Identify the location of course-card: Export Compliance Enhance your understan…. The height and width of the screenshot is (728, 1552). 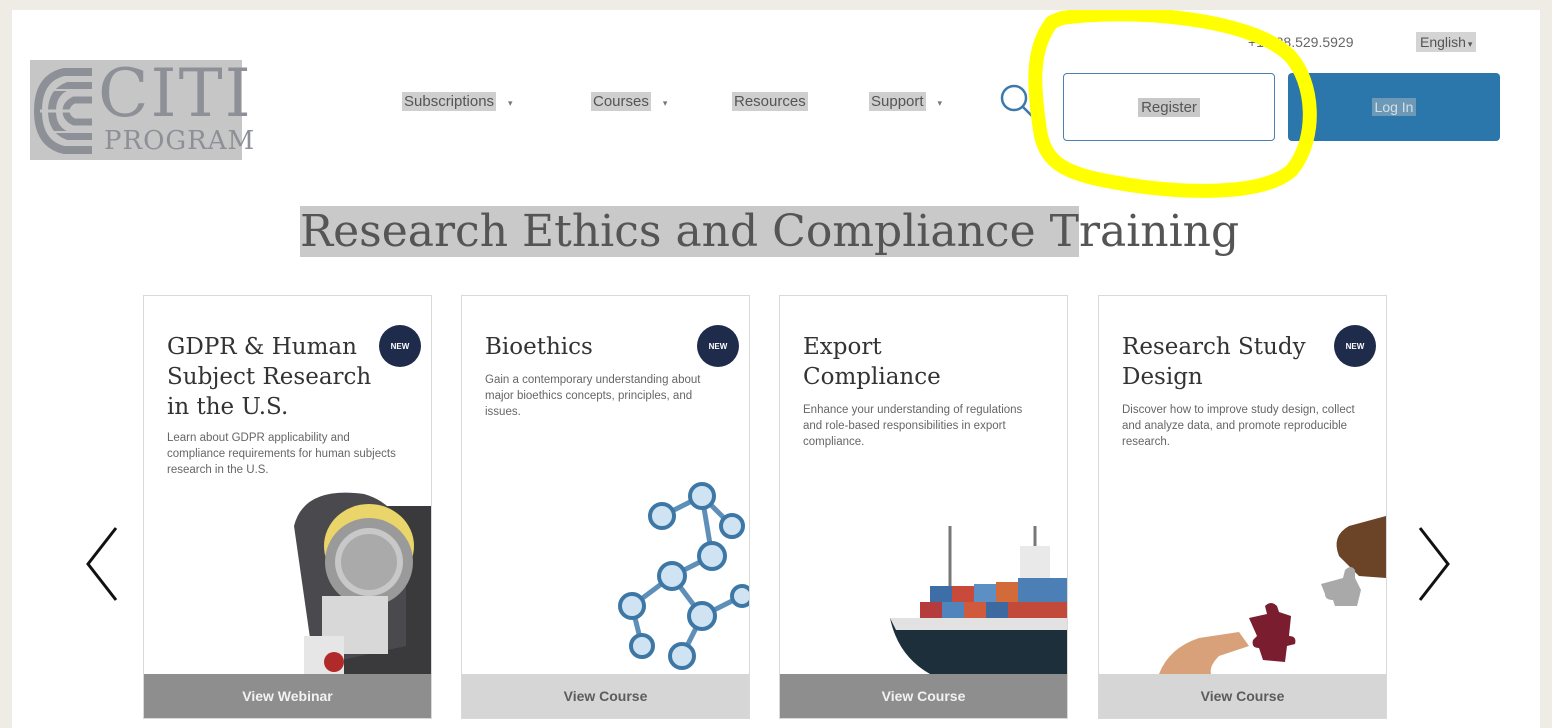
(923, 507).